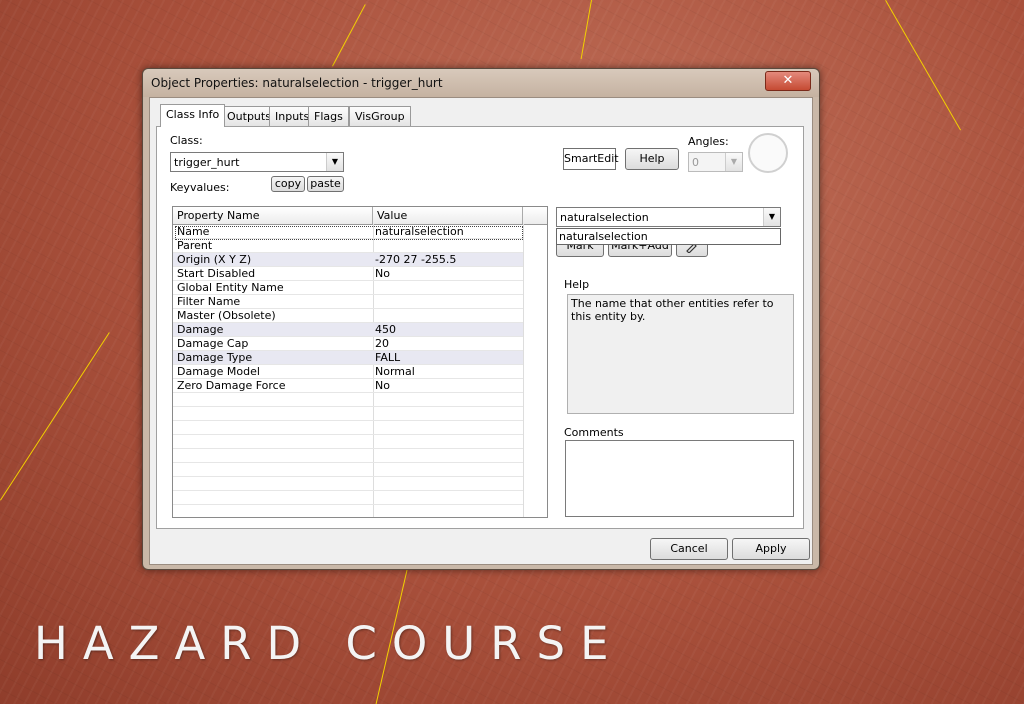 The image size is (1024, 704). I want to click on property-name-cell: Damage, so click(200, 329).